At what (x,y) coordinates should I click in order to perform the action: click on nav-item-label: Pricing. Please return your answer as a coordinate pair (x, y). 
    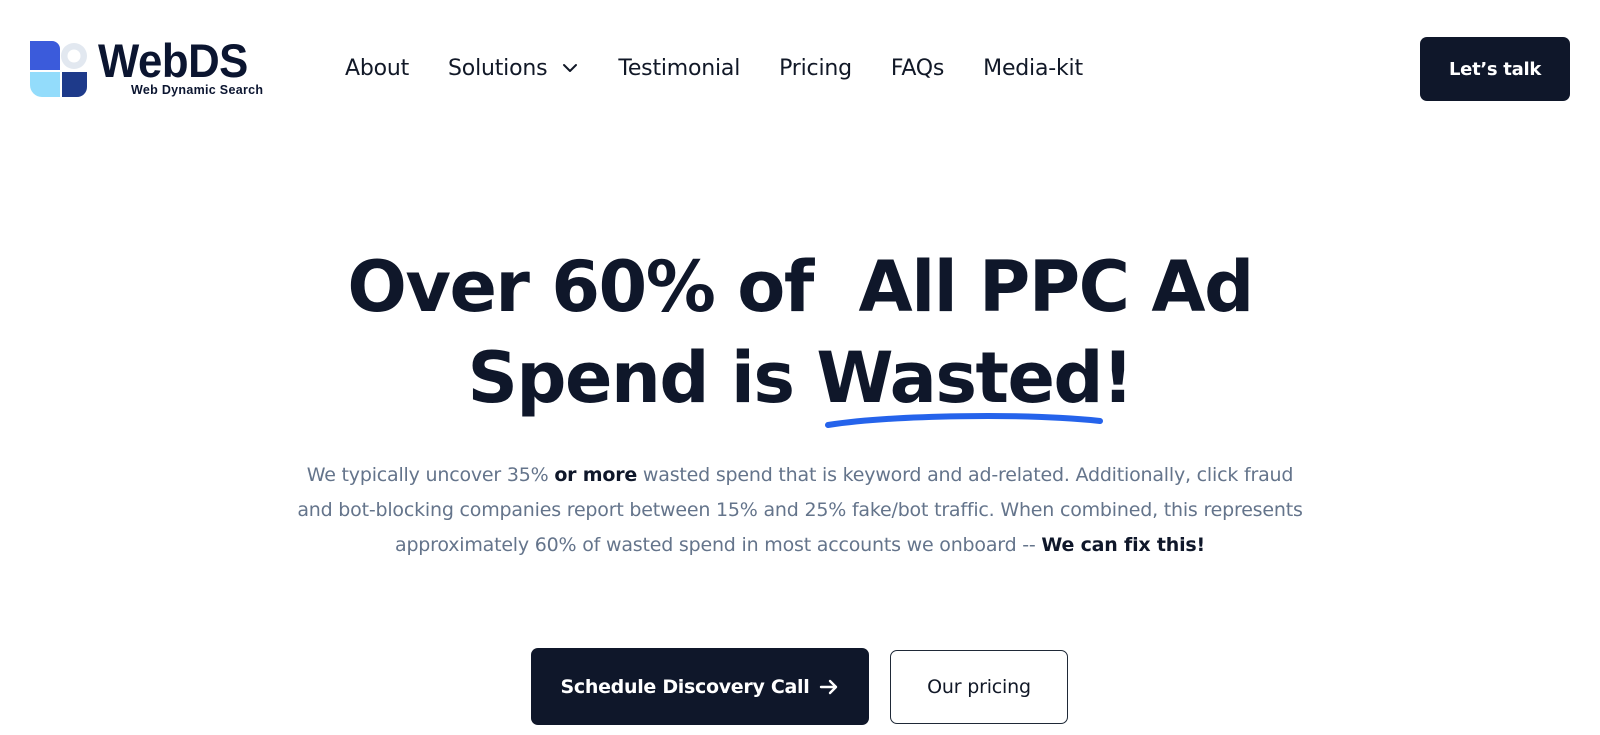
    Looking at the image, I should click on (815, 68).